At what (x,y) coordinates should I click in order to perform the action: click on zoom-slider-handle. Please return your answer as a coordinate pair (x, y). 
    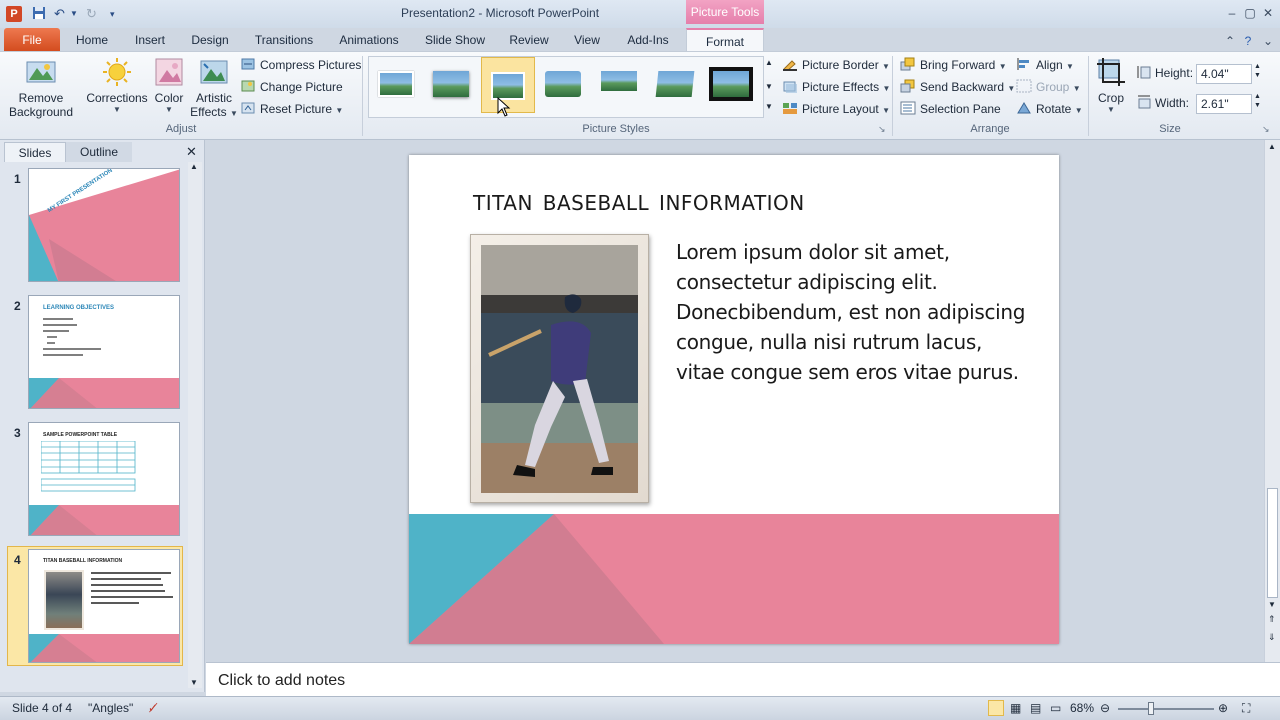
    Looking at the image, I should click on (1151, 708).